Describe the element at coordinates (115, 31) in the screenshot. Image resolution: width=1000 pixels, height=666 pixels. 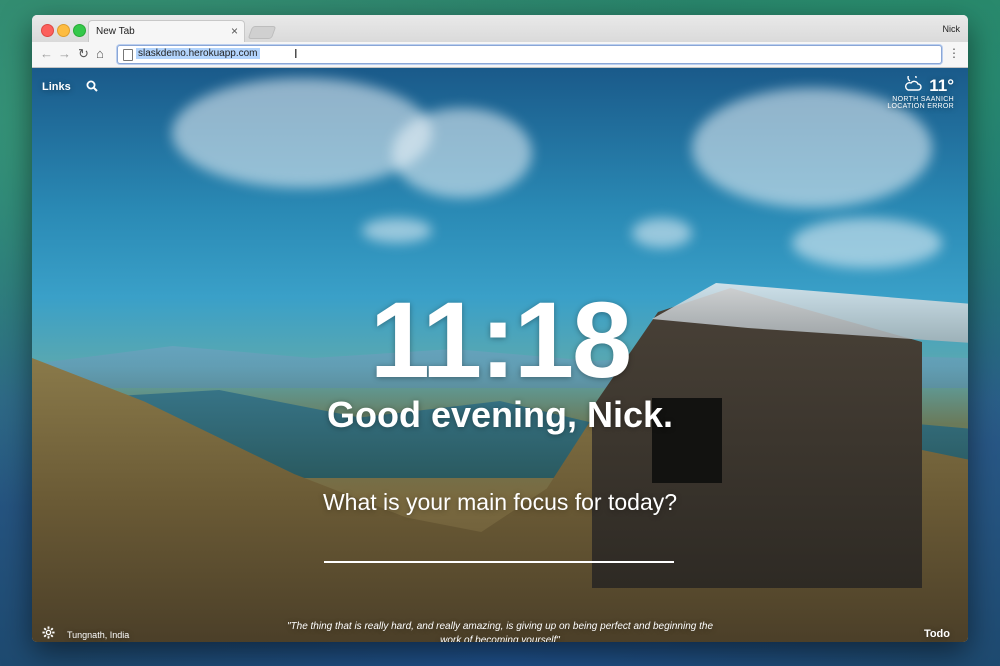
I see `tab-title: New Tab` at that location.